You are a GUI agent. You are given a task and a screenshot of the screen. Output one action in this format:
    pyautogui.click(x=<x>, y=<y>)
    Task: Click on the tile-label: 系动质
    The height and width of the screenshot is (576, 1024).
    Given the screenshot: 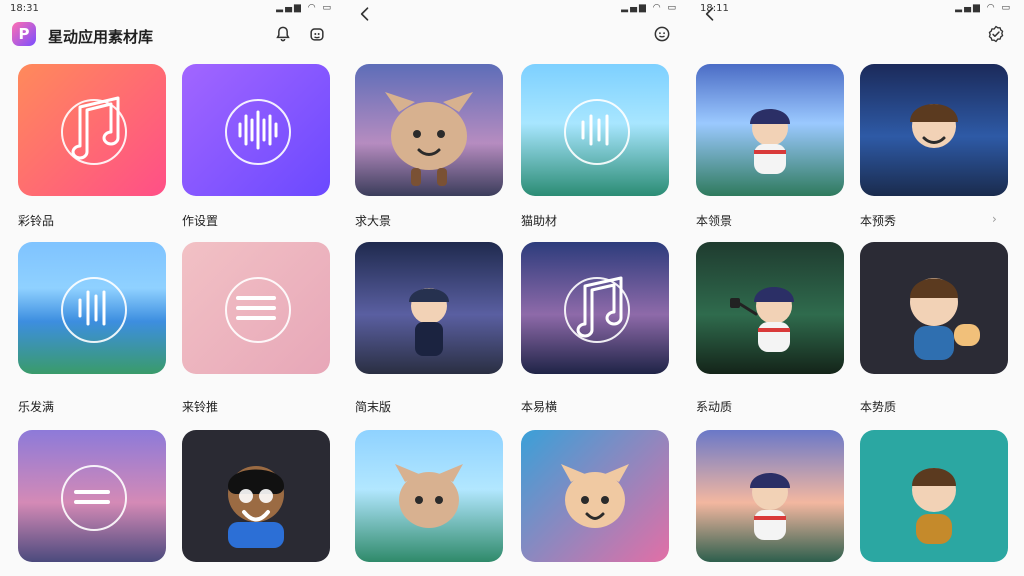 What is the action you would take?
    pyautogui.click(x=714, y=407)
    